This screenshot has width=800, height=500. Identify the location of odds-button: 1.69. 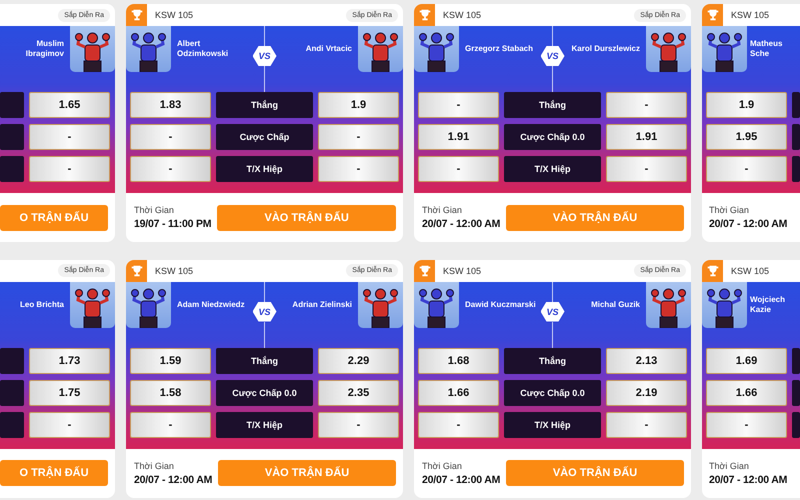
(746, 361).